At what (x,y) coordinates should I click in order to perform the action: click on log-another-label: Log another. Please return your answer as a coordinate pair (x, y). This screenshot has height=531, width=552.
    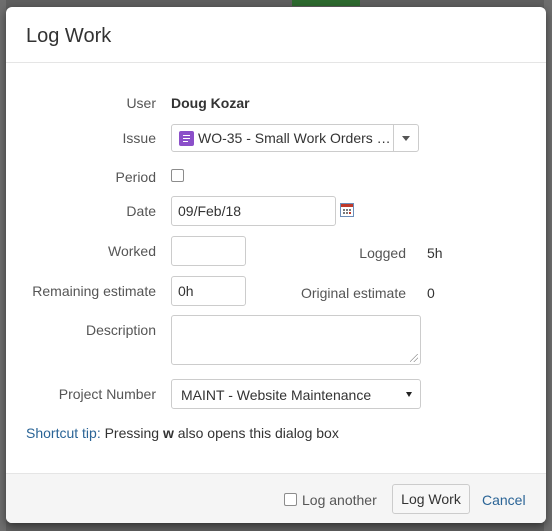
    Looking at the image, I should click on (339, 500).